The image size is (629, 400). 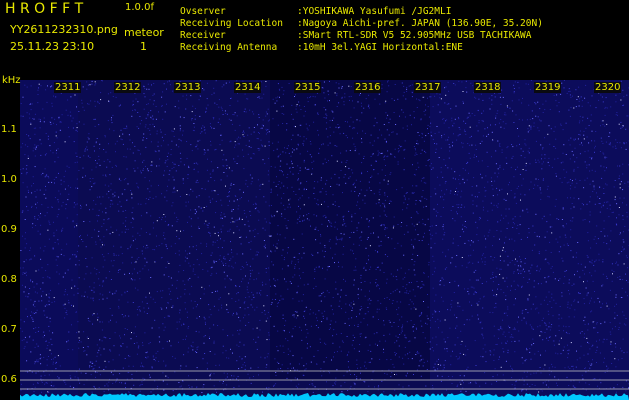 I want to click on x-tick-label: 2319, so click(x=548, y=87).